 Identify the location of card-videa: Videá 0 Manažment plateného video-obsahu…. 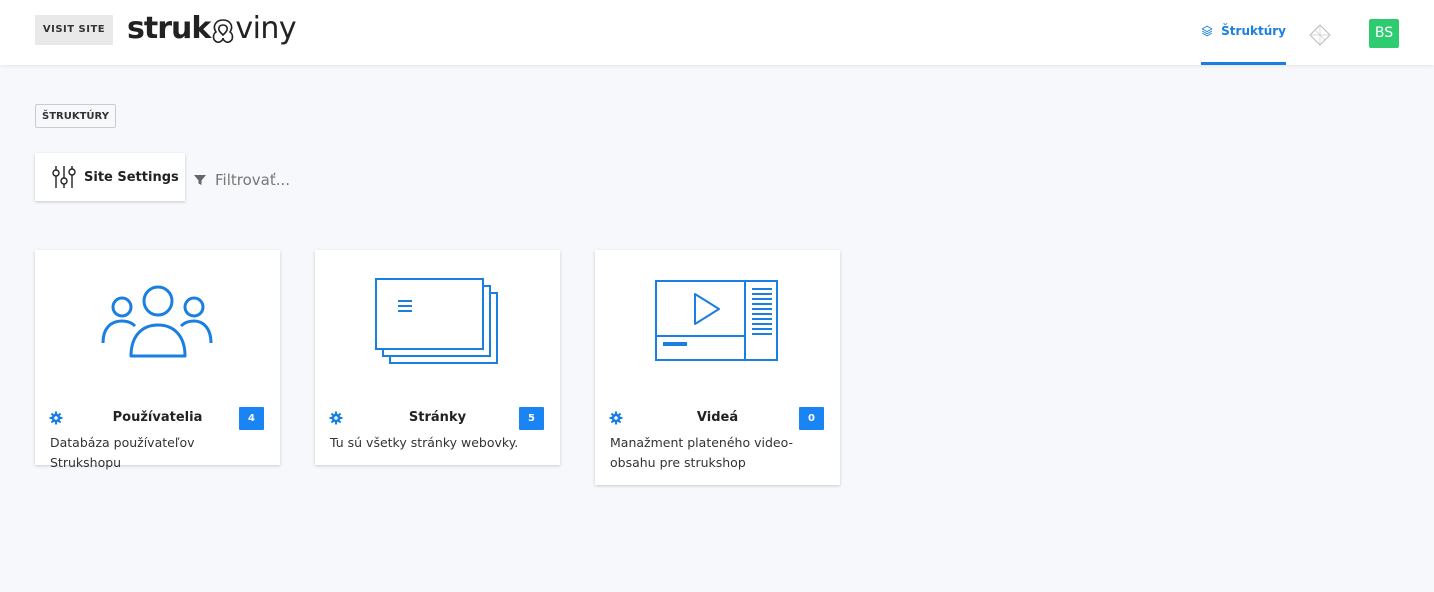
(717, 367).